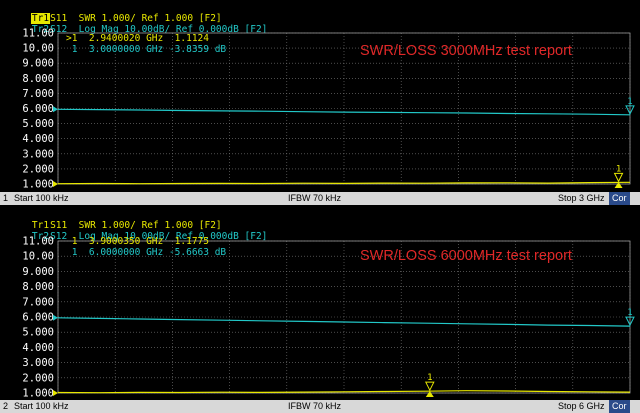 This screenshot has height=413, width=640. I want to click on marker-readout-swr: 1 3.9000350 GHz 1.1775, so click(137, 241).